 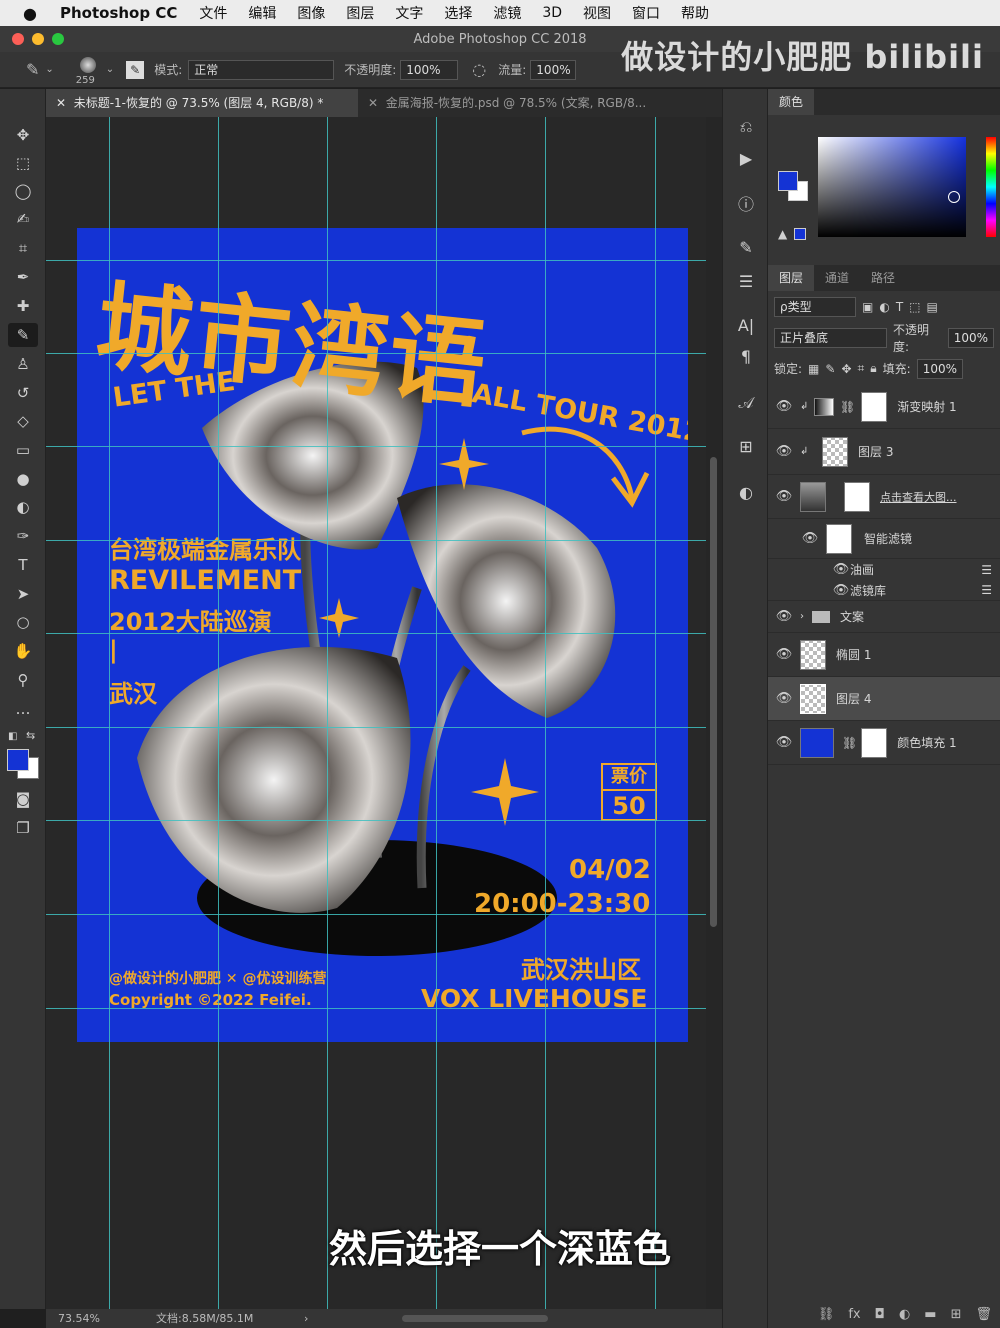 What do you see at coordinates (853, 698) in the screenshot?
I see `layer-name: 图层 4` at bounding box center [853, 698].